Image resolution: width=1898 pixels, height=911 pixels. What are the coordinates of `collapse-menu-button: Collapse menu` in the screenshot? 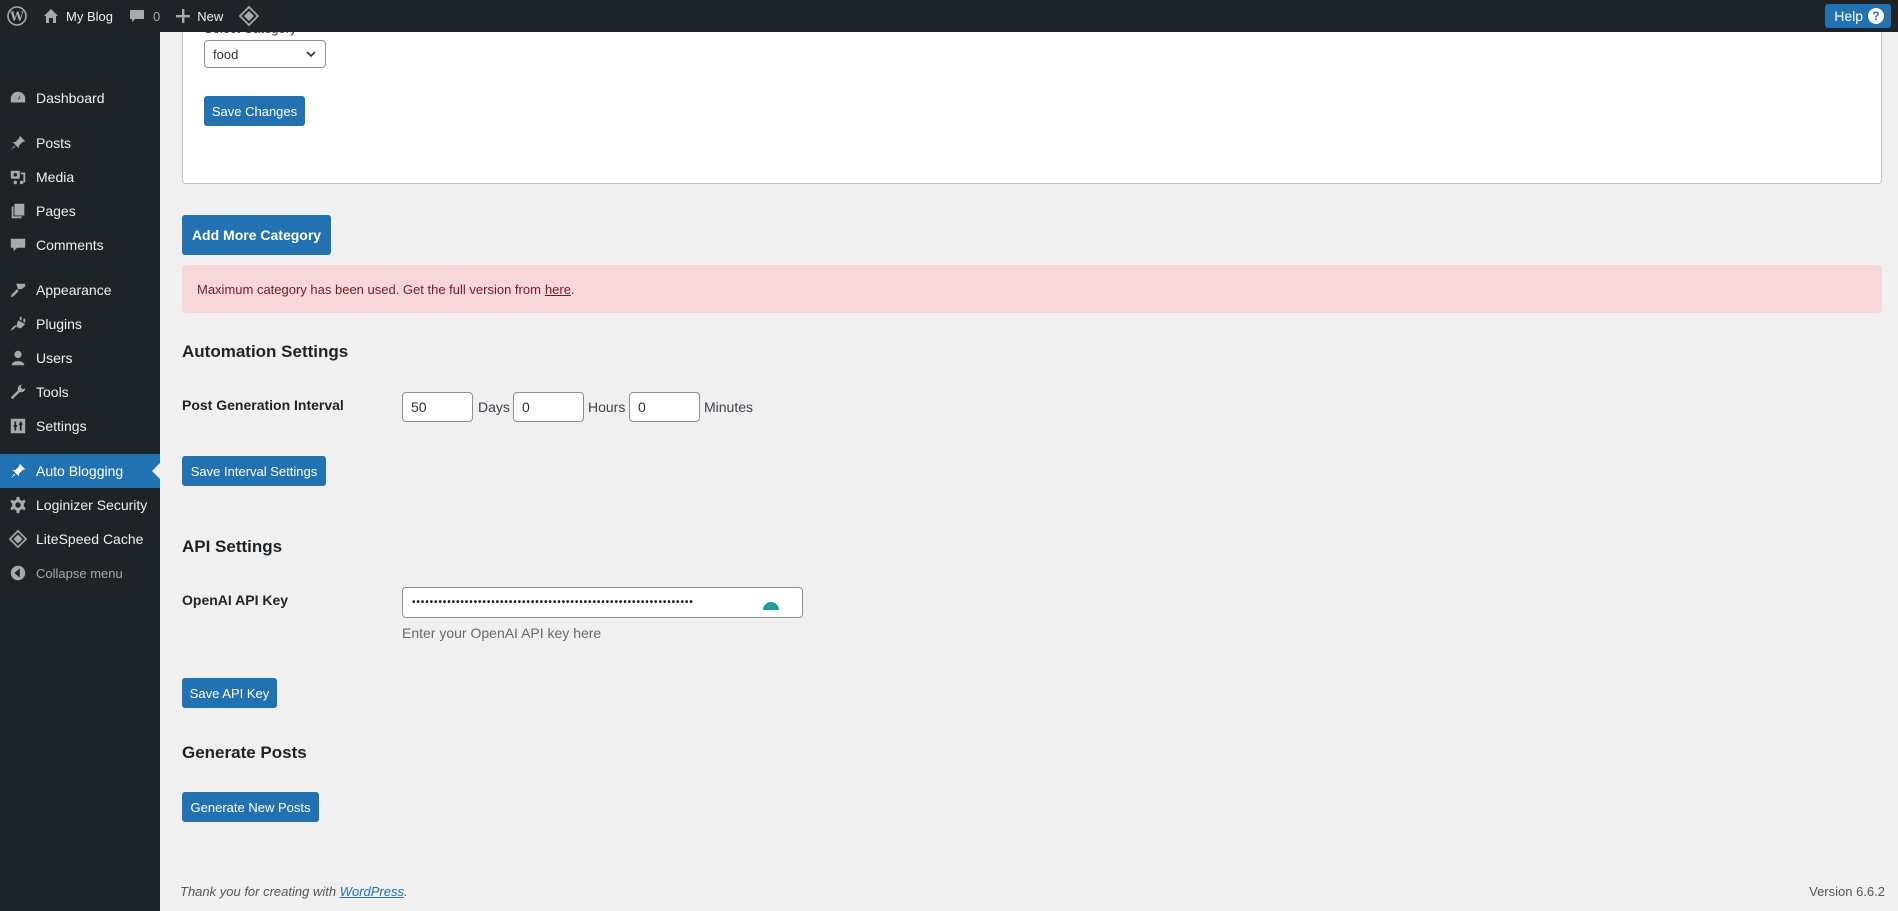 It's located at (80, 573).